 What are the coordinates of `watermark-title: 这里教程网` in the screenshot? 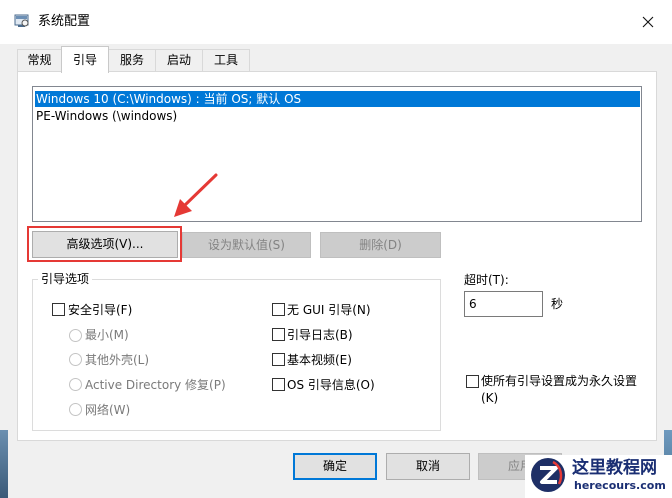 It's located at (614, 468).